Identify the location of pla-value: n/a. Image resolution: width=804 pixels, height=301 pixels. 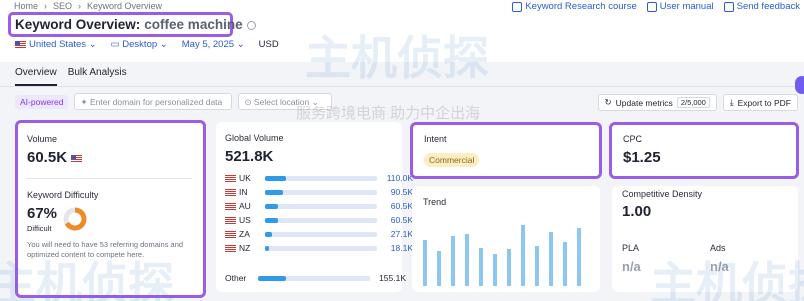
(631, 266).